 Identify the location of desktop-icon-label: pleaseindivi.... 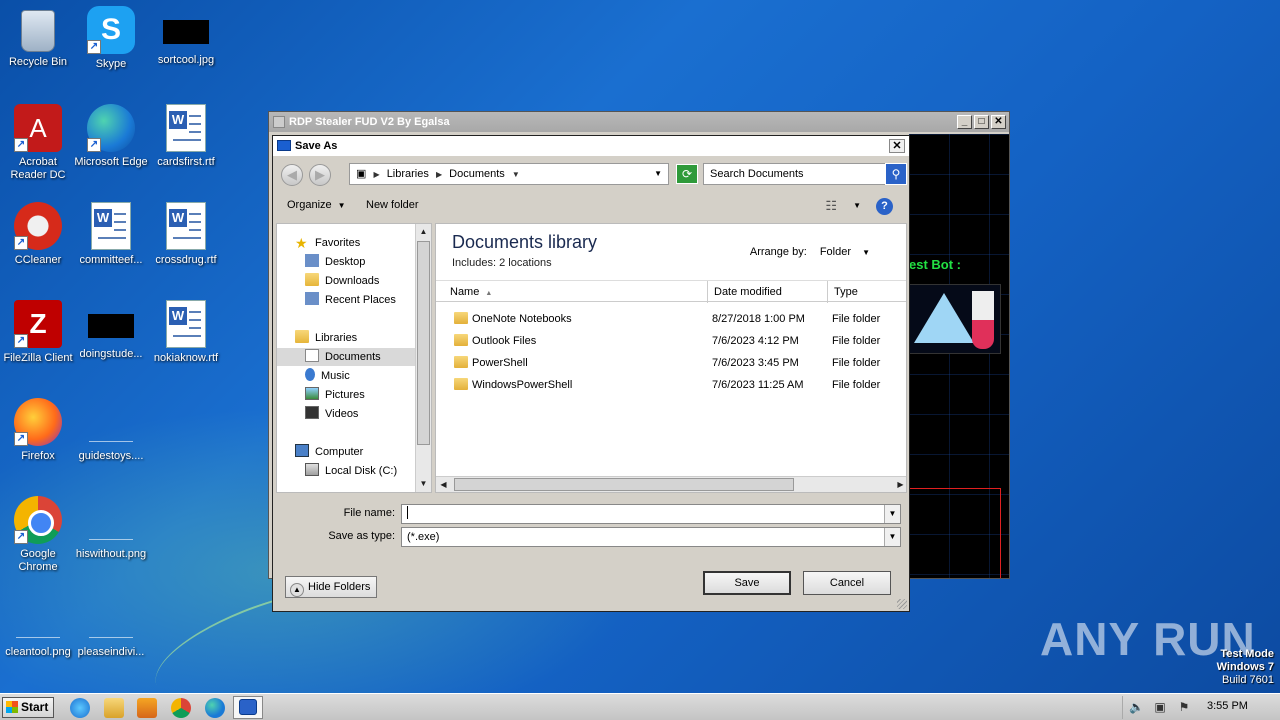
(111, 652).